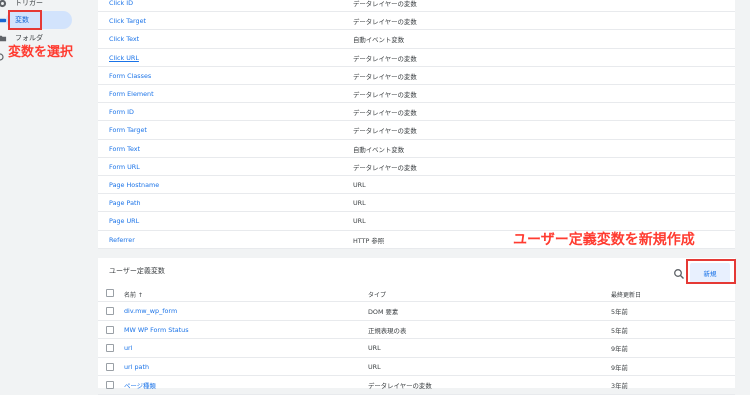  I want to click on column-updated: 最終更新日, so click(626, 294).